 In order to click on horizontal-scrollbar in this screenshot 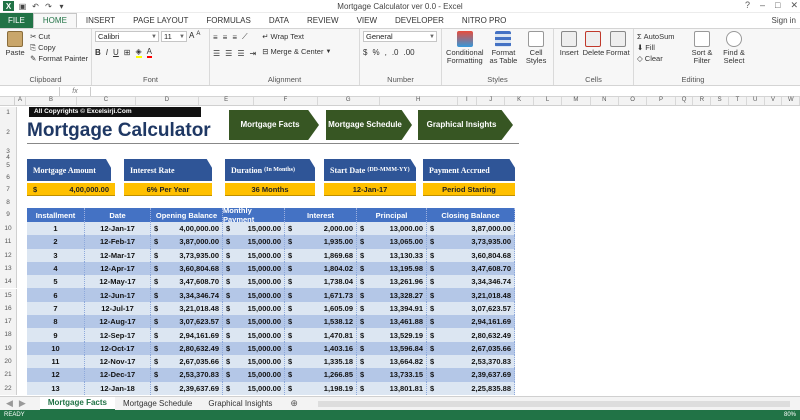, I will do `click(553, 403)`.